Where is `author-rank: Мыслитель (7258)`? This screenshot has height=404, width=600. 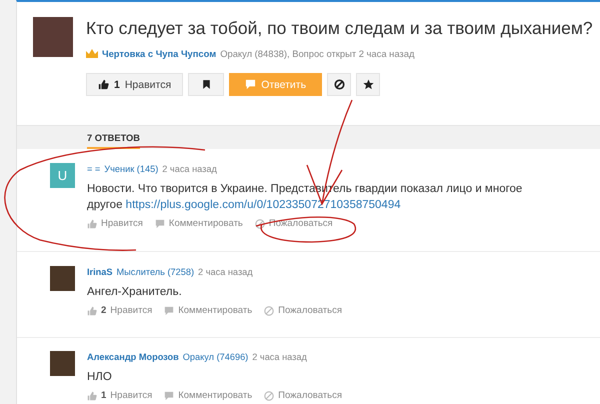 author-rank: Мыслитель (7258) is located at coordinates (155, 272).